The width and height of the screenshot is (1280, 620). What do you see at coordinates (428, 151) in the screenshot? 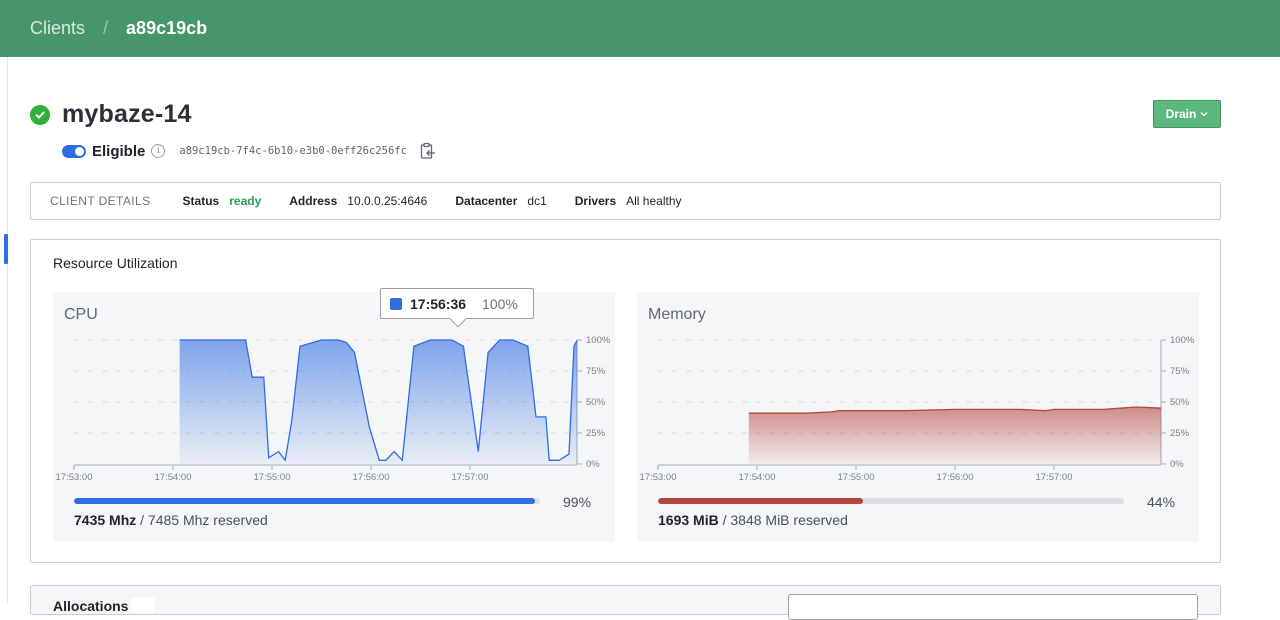
I see `copy-icon` at bounding box center [428, 151].